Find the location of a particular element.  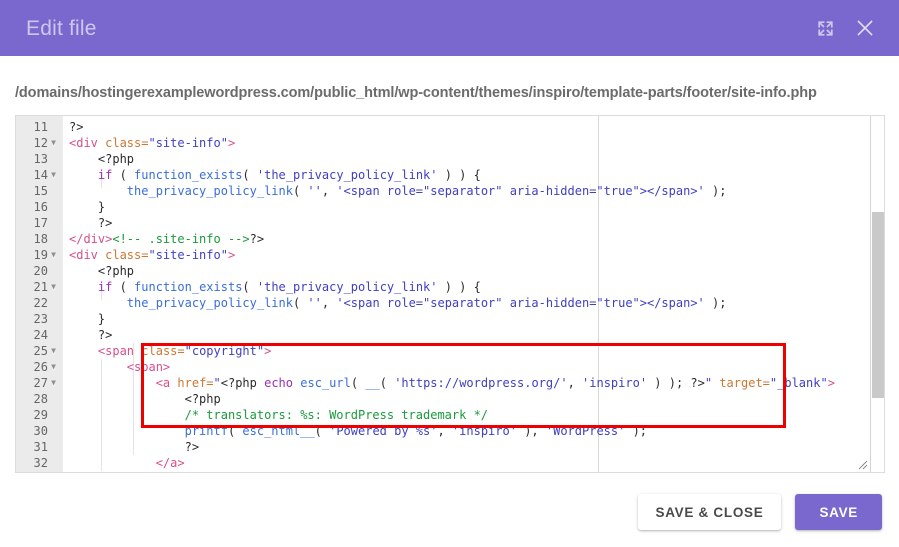

save-and-close-button: SAVE & CLOSE is located at coordinates (709, 512).